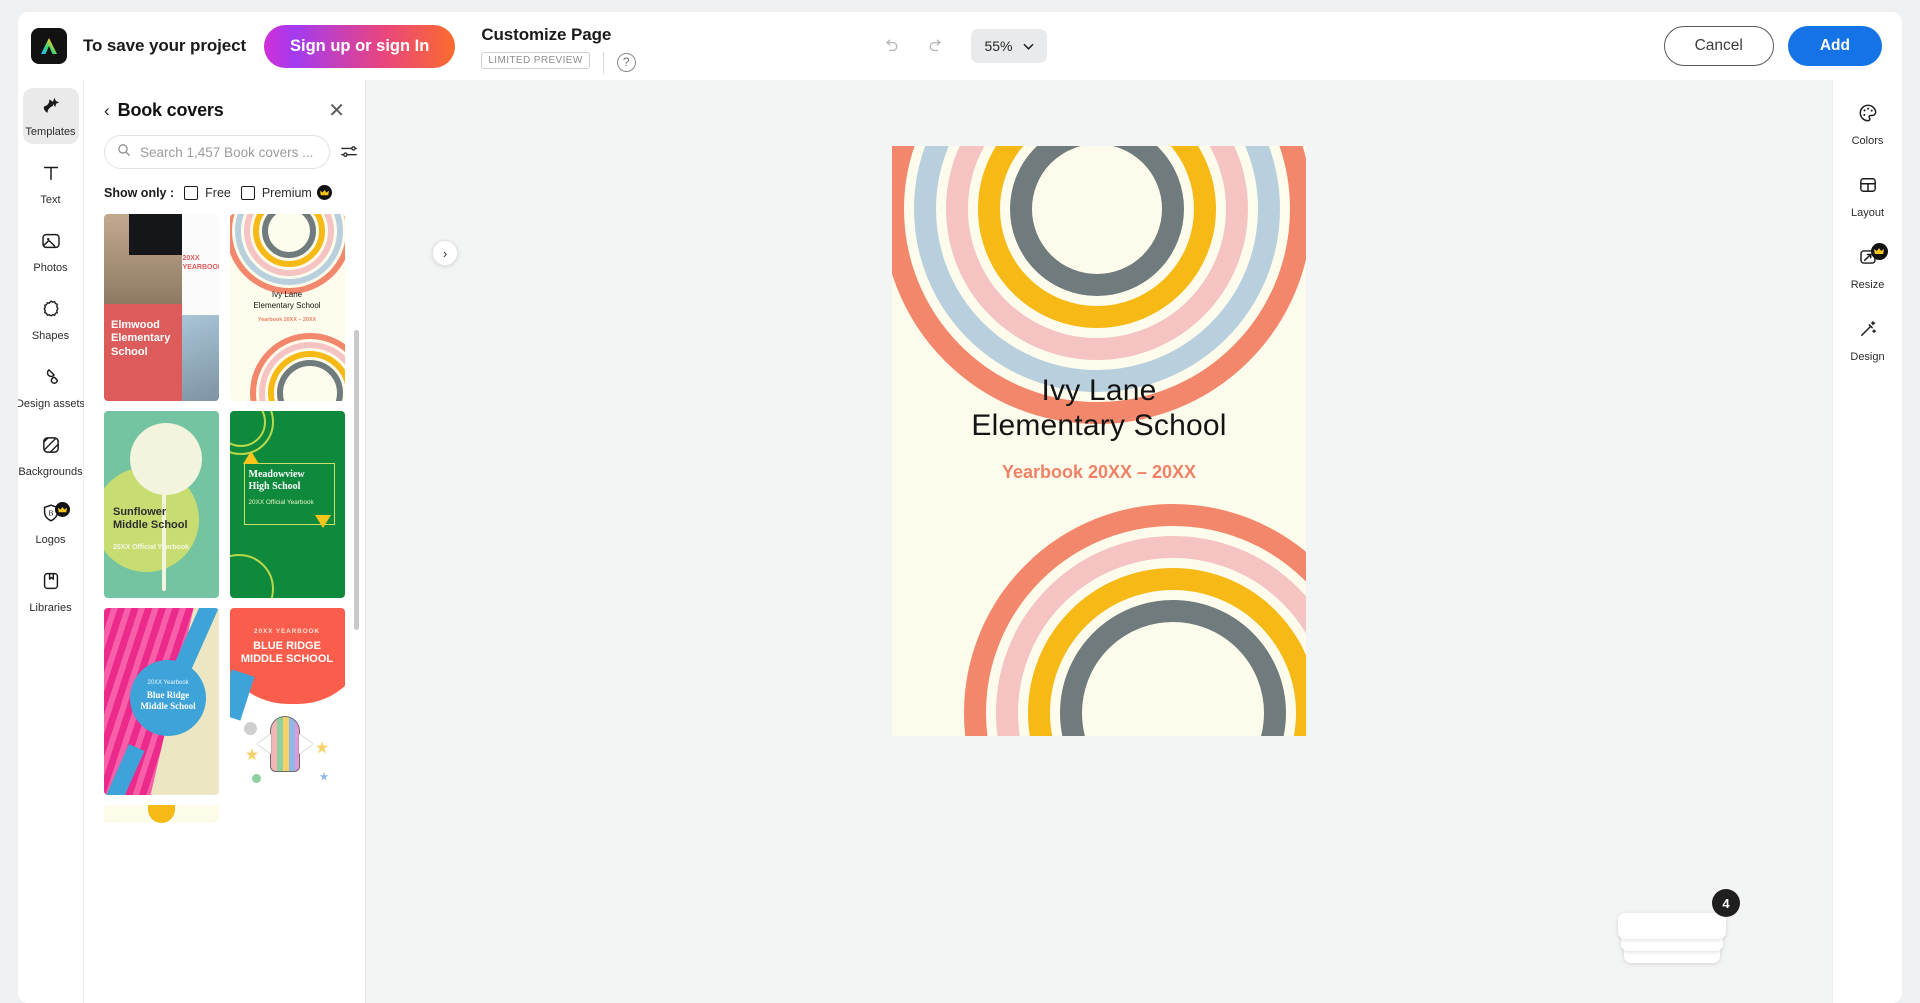 The image size is (1920, 1003). I want to click on layout-icon, so click(1868, 187).